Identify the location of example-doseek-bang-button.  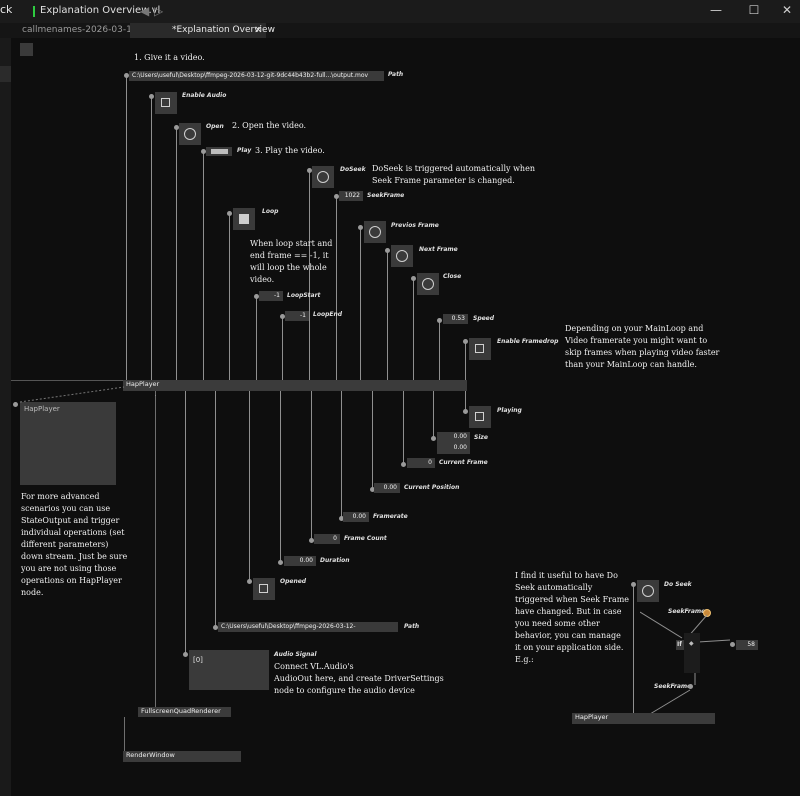
(648, 591).